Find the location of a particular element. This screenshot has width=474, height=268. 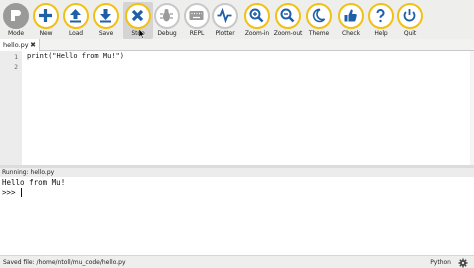

bug-icon is located at coordinates (167, 16).